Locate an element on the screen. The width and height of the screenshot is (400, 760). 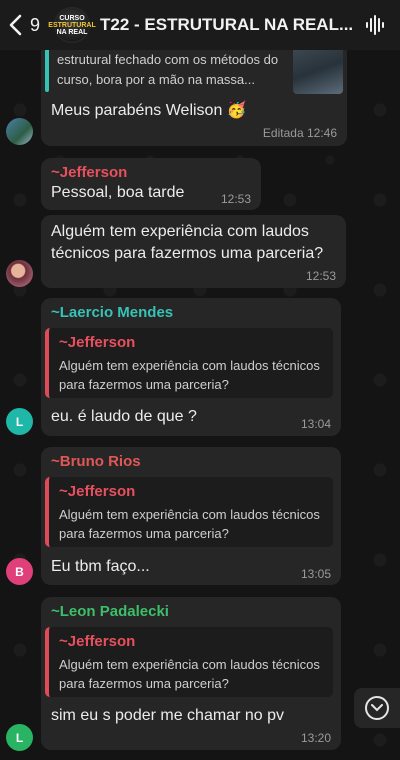
message-bubble: ~Jefferson Pessoal, boa tarde 12:53 is located at coordinates (151, 184).